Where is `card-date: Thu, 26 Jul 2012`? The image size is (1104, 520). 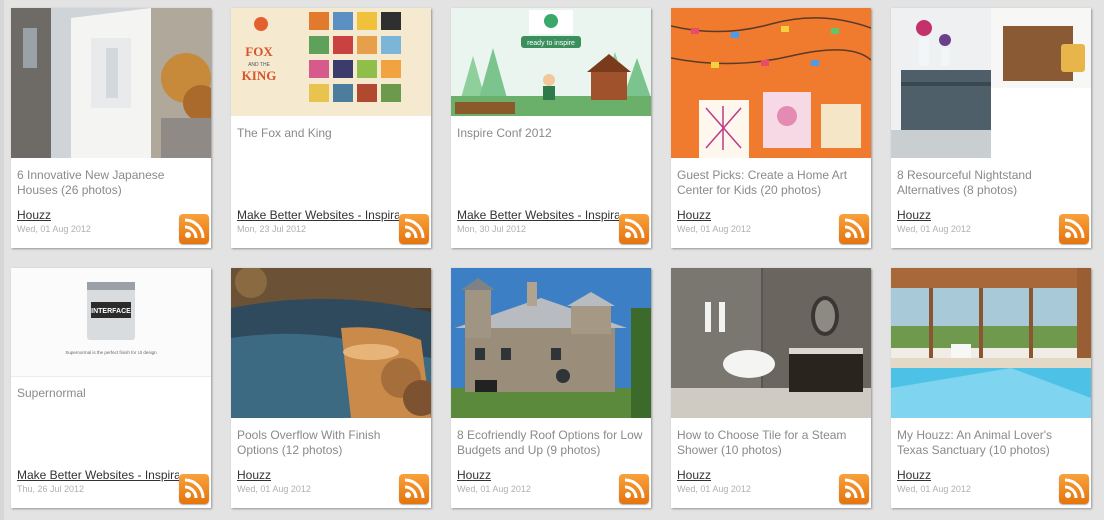
card-date: Thu, 26 Jul 2012 is located at coordinates (51, 489).